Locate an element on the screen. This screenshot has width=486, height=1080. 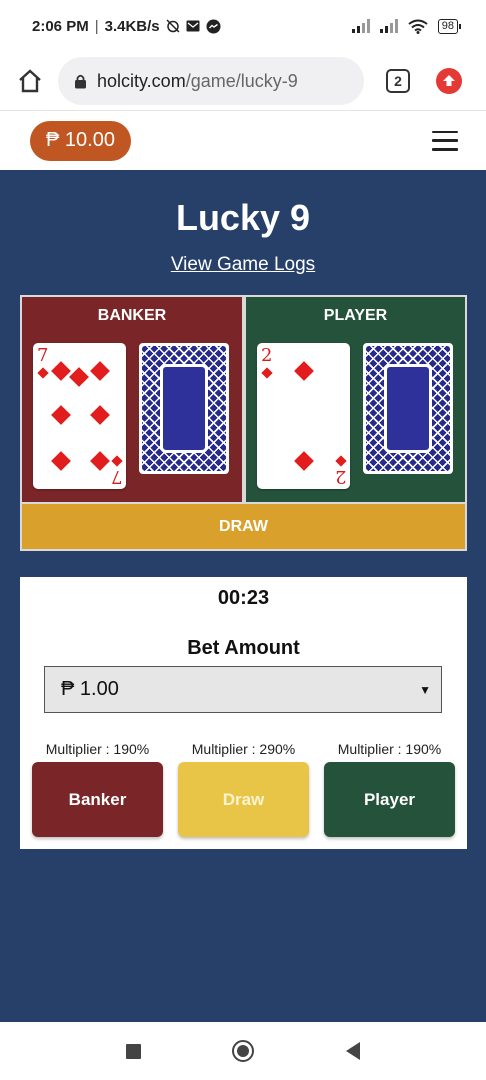
url-text: holcity.com/game/lucky-9 is located at coordinates (197, 81).